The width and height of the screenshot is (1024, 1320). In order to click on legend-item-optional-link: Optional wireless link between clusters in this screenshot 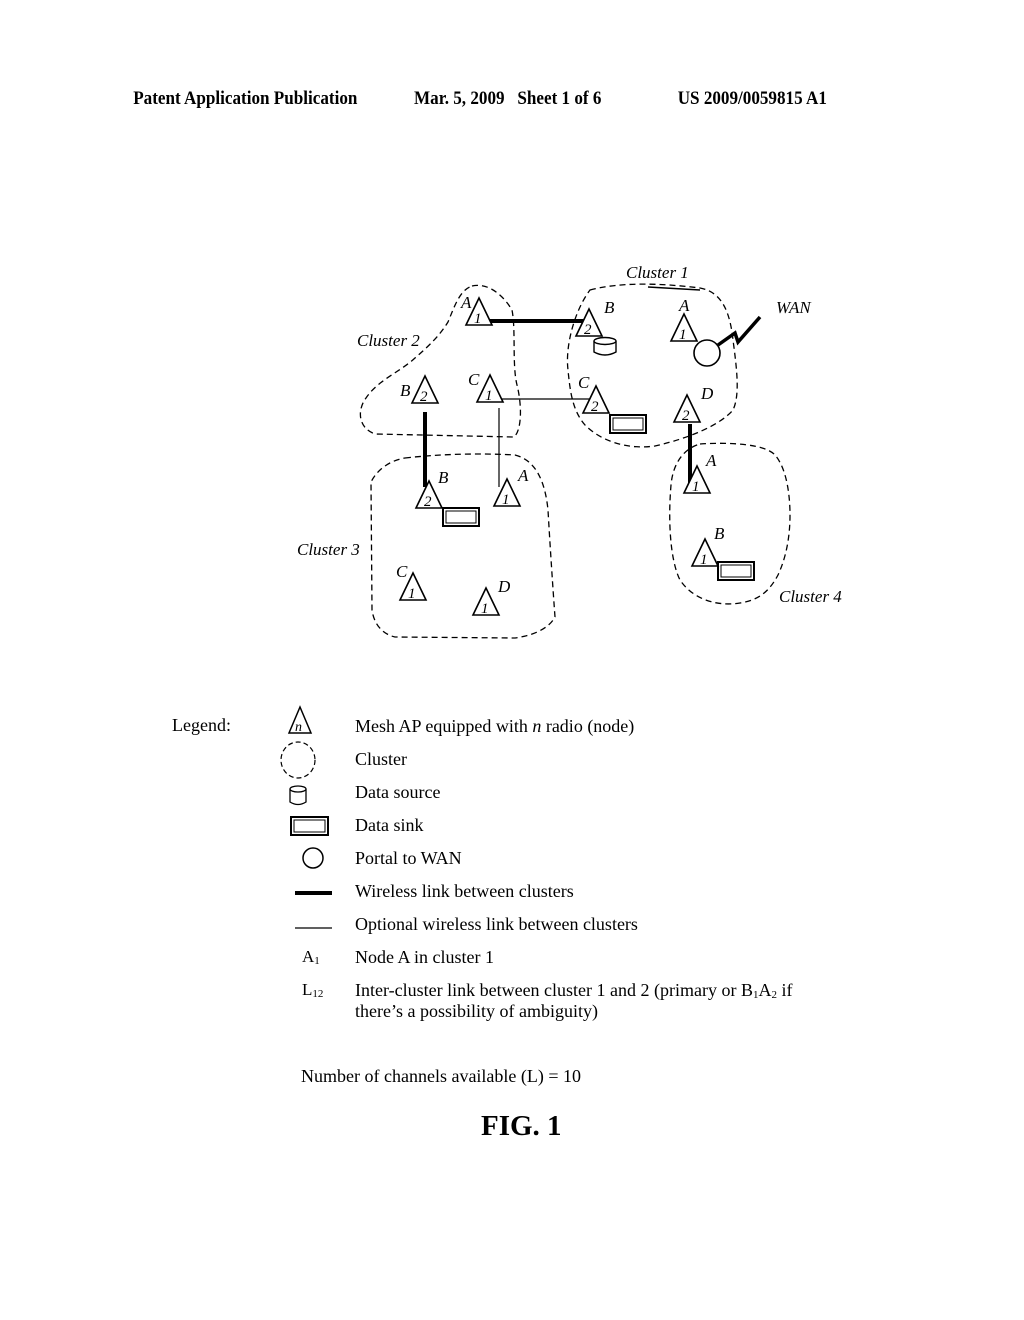, I will do `click(496, 924)`.